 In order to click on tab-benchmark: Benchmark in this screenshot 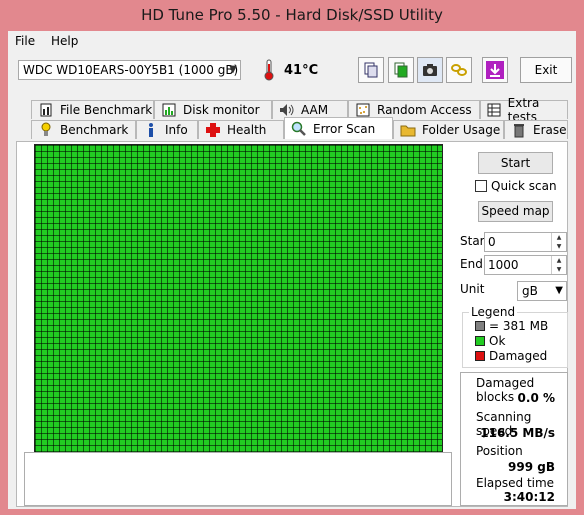, I will do `click(83, 129)`.